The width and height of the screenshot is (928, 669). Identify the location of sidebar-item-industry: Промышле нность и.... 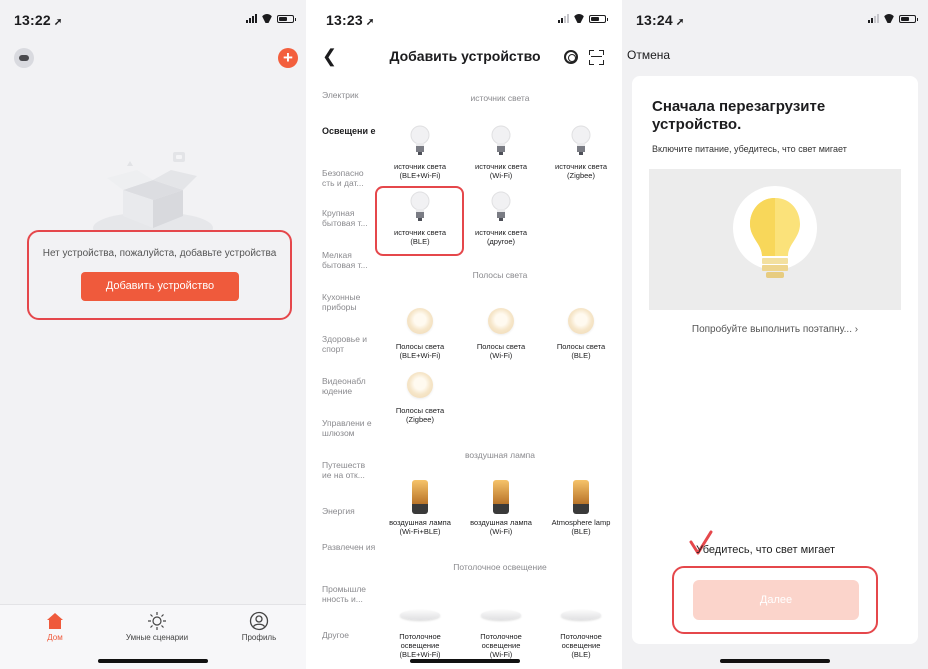
(349, 594).